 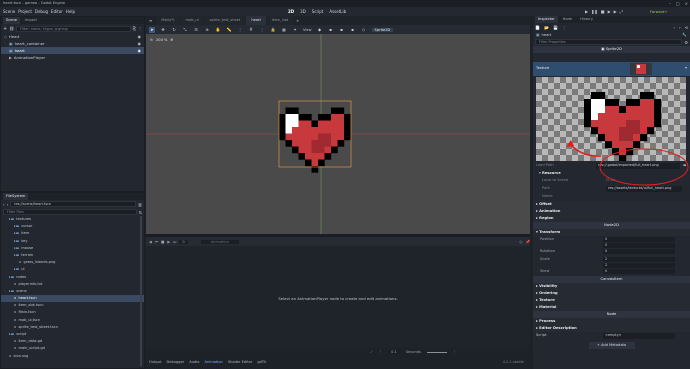 I want to click on menu-project: Project, so click(x=25, y=11).